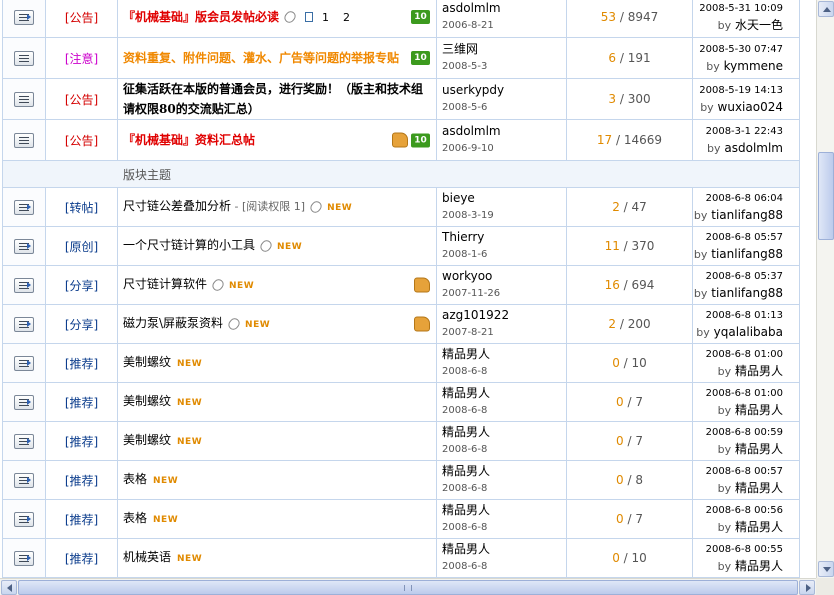  What do you see at coordinates (81, 208) in the screenshot?
I see `thread-type-link: [转帖]` at bounding box center [81, 208].